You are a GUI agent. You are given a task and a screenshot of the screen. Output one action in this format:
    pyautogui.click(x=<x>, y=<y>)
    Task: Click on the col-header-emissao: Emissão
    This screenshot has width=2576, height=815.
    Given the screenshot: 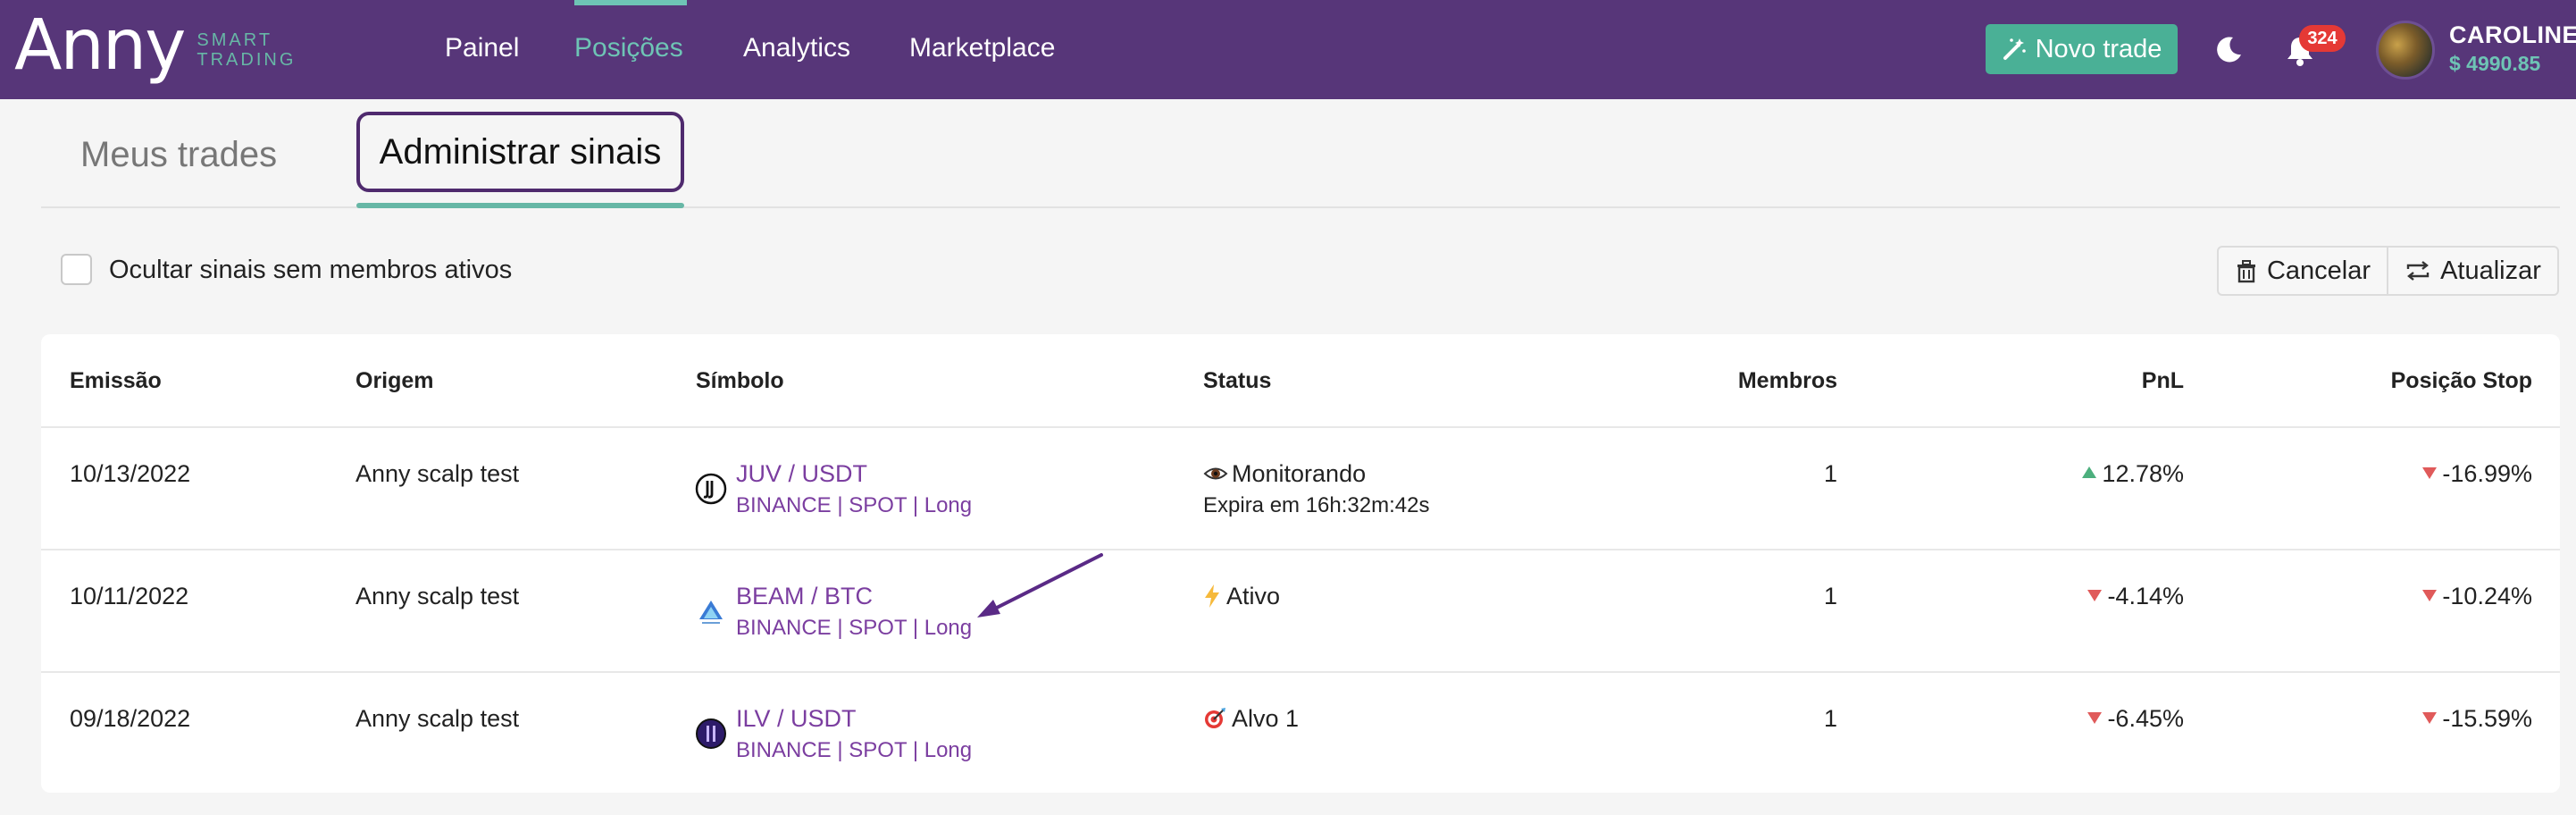 What is the action you would take?
    pyautogui.click(x=116, y=380)
    